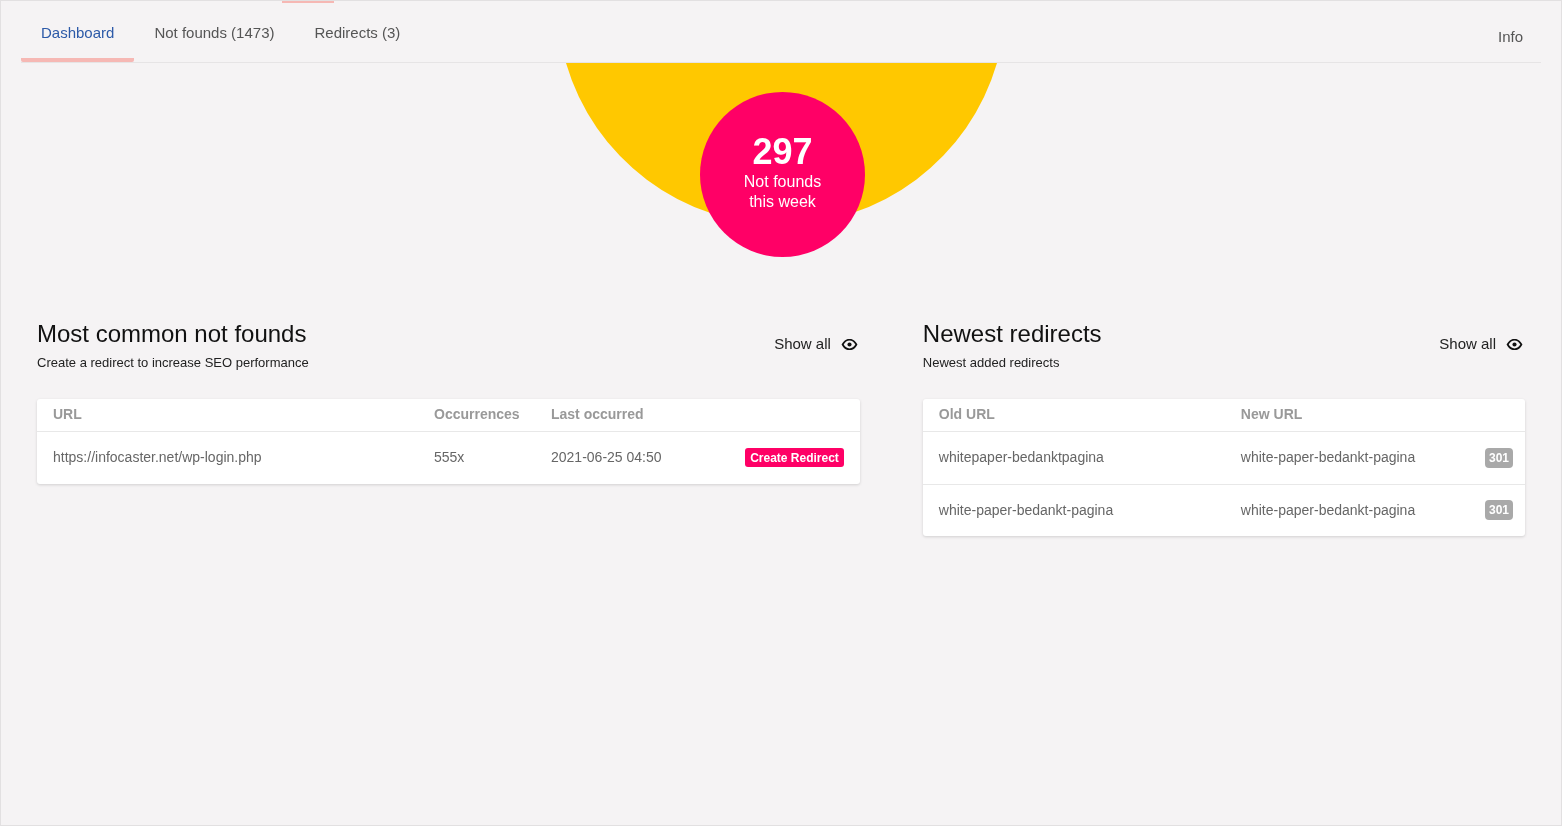 Image resolution: width=1562 pixels, height=826 pixels. What do you see at coordinates (991, 363) in the screenshot?
I see `section-subtitle: Newest added redirects` at bounding box center [991, 363].